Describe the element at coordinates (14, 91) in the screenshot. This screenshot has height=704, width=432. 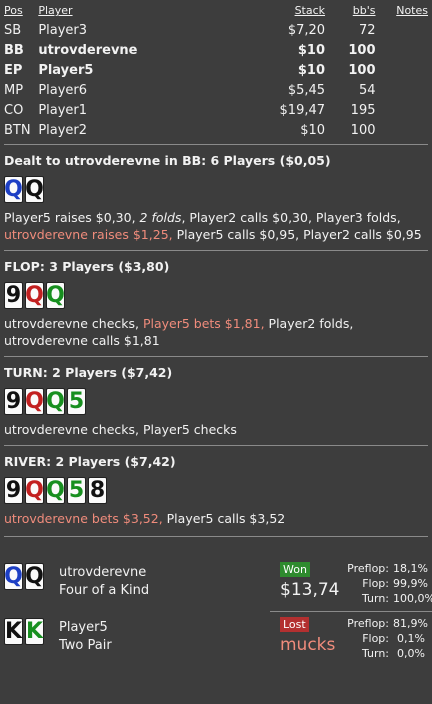
I see `seat-position: MP` at that location.